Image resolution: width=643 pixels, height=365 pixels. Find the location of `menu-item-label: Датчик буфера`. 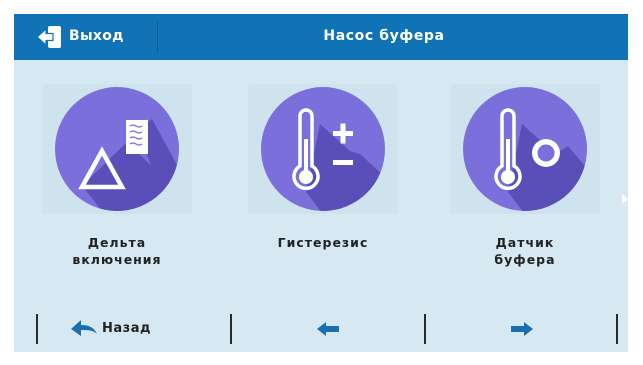

menu-item-label: Датчик буфера is located at coordinates (525, 251).